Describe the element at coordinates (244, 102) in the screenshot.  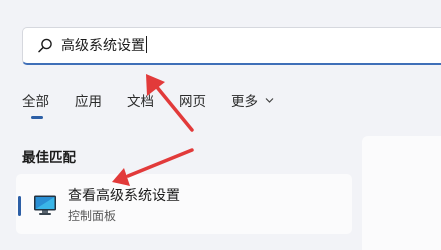
I see `tab-more-label: 更多` at that location.